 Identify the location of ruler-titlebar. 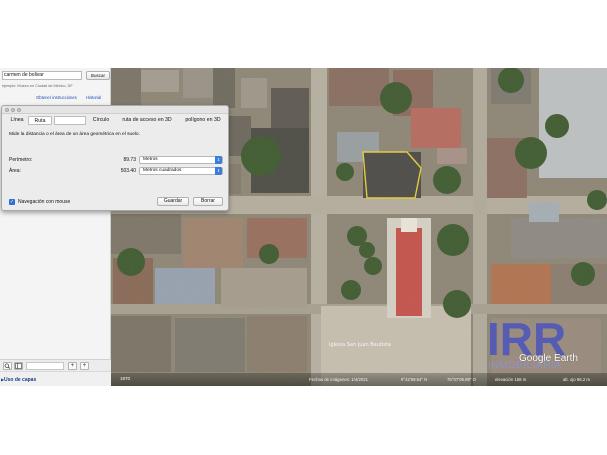
(115, 110).